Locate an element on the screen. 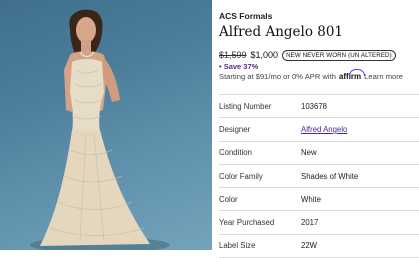 The height and width of the screenshot is (258, 419). details-value: Alfred Angelo is located at coordinates (360, 129).